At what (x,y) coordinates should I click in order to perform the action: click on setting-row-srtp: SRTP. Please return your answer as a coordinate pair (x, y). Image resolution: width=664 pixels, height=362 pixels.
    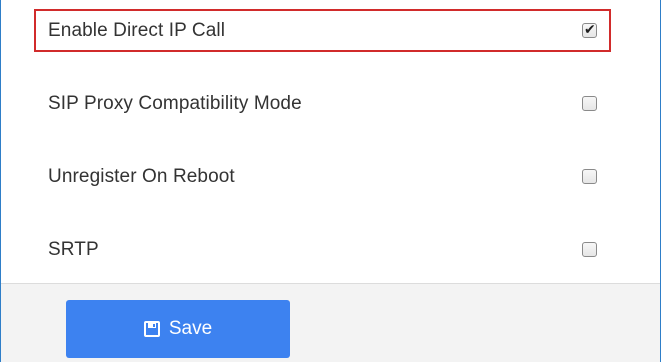
    Looking at the image, I should click on (330, 250).